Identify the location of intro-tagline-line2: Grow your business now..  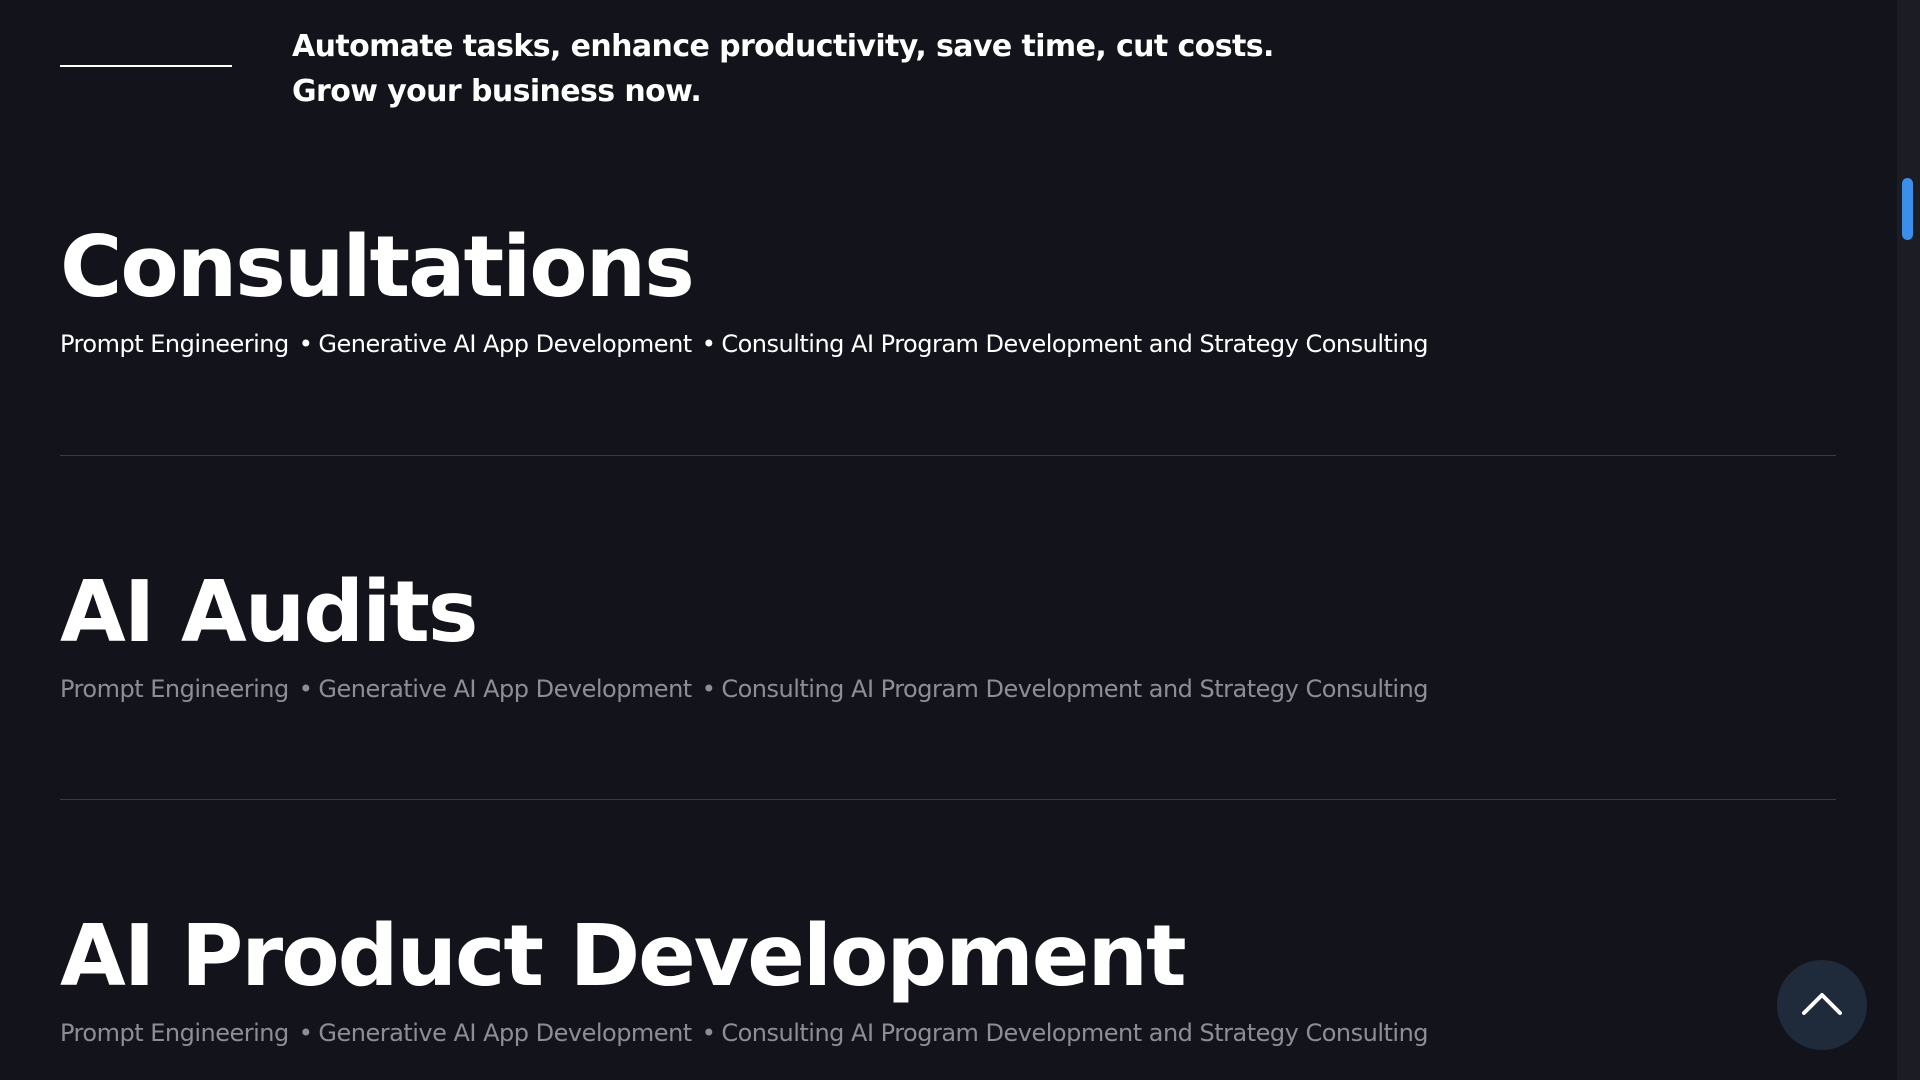
(497, 91).